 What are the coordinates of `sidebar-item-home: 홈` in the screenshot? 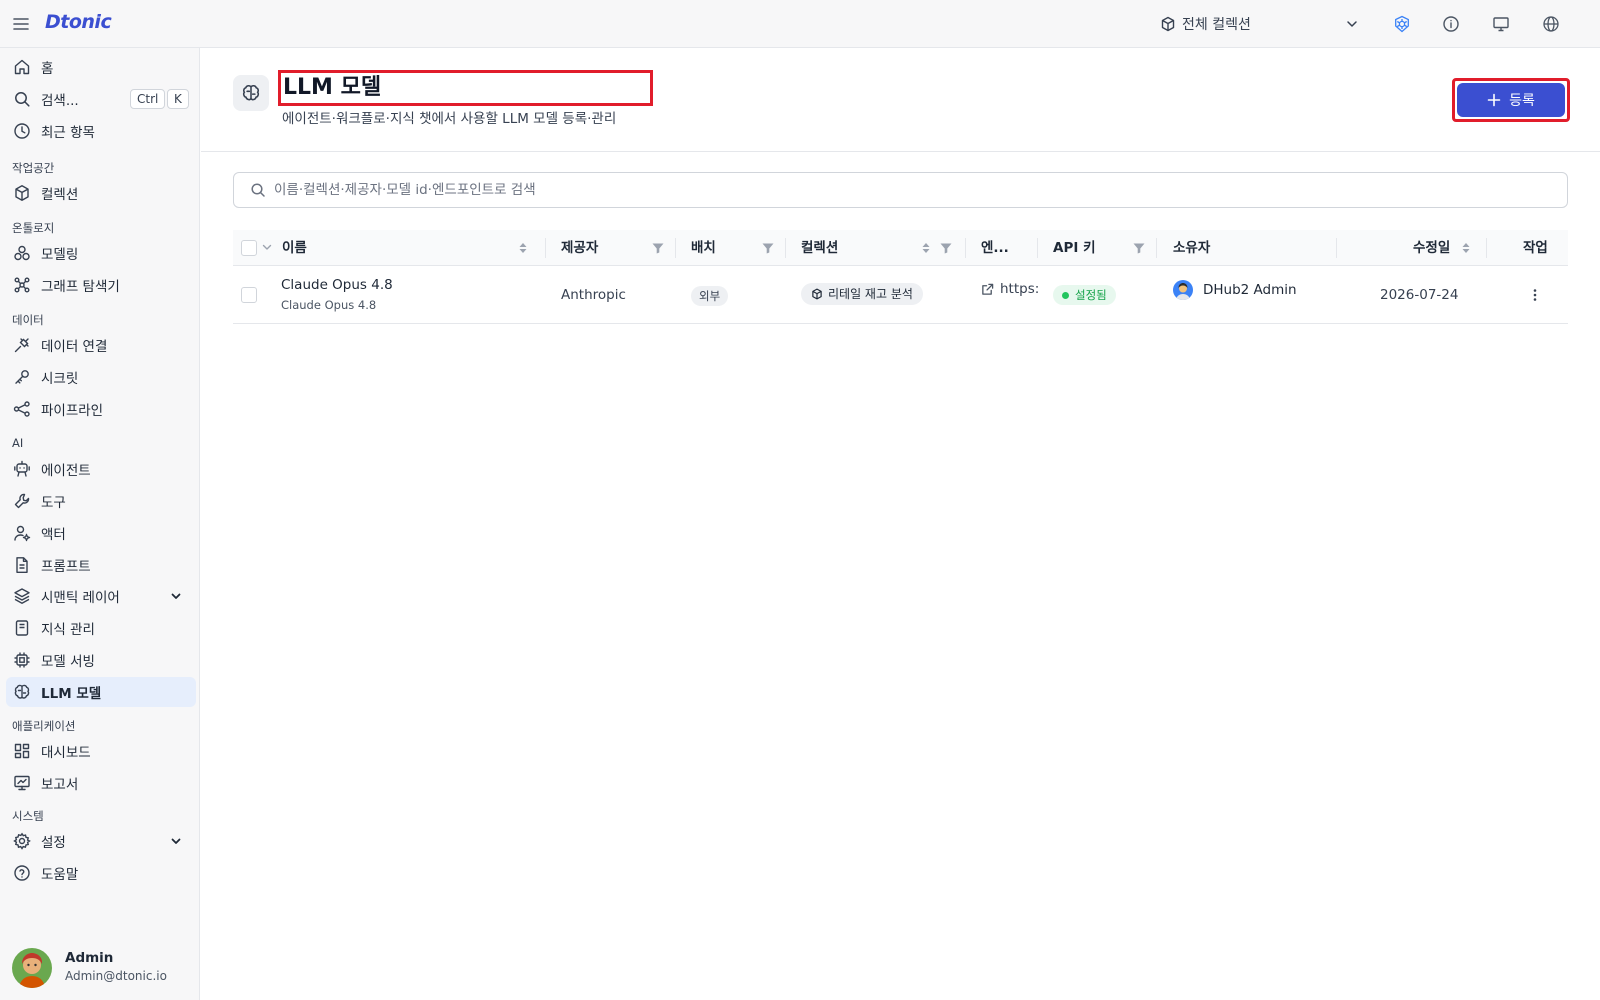 It's located at (101, 67).